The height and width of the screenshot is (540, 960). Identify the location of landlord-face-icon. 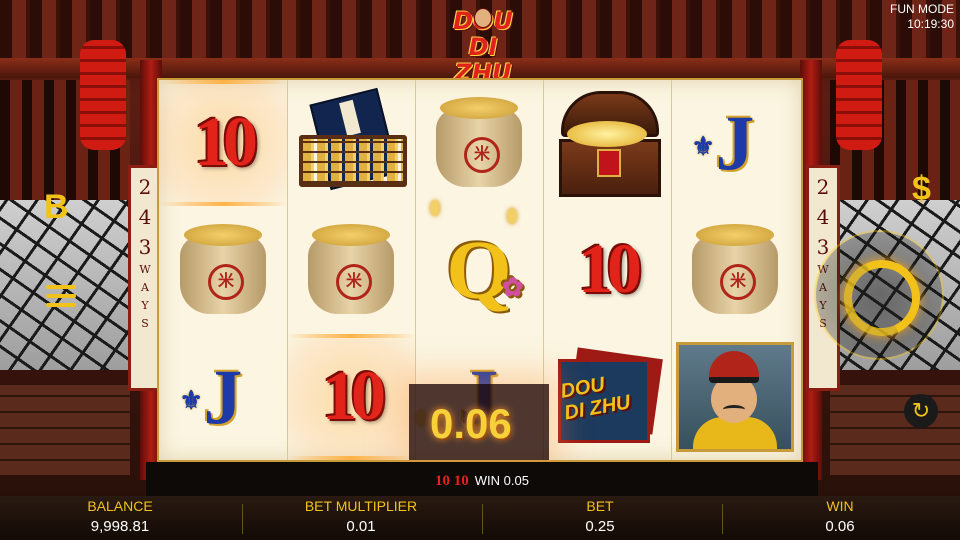
(483, 18).